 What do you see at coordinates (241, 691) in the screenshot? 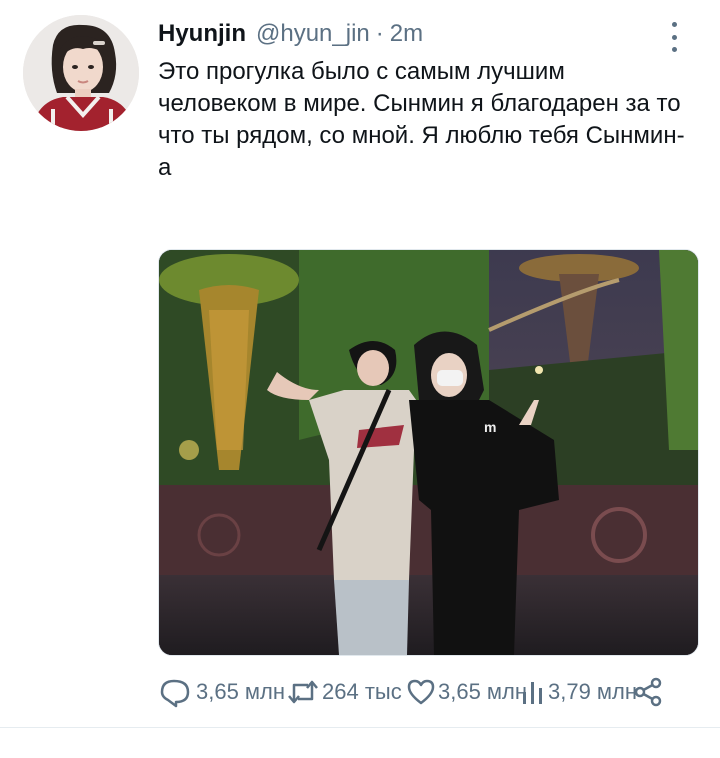
I see `reply-count: 3,65 млн` at bounding box center [241, 691].